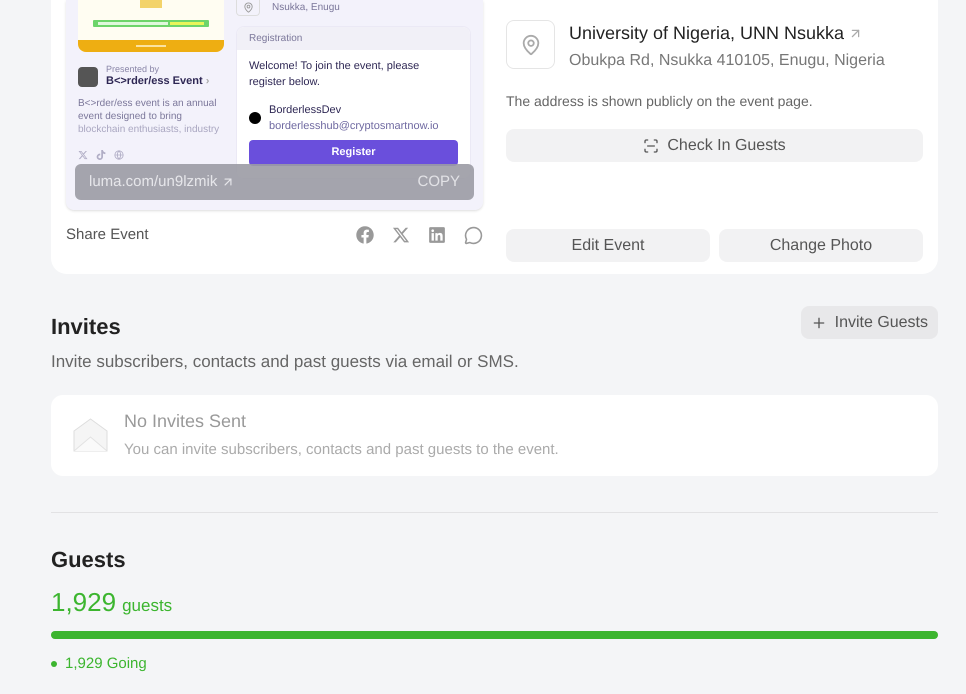  I want to click on address-note: The address is shown publicly on the event page., so click(660, 101).